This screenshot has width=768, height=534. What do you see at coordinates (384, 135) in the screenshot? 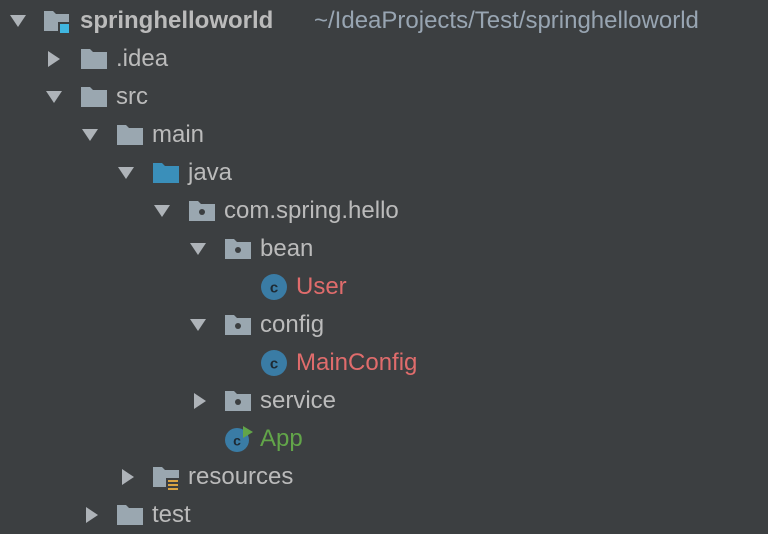
I see `tree-row-main: main` at bounding box center [384, 135].